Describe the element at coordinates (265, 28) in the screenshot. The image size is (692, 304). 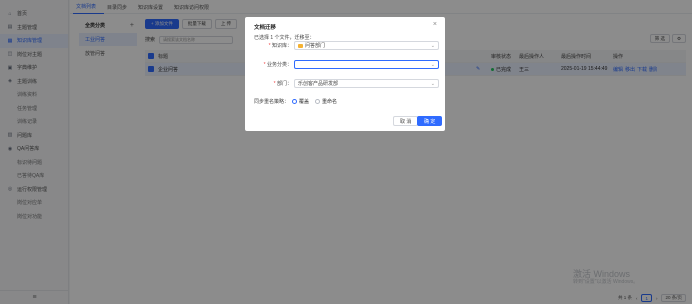
I see `dialog-title: 文档迁移` at that location.